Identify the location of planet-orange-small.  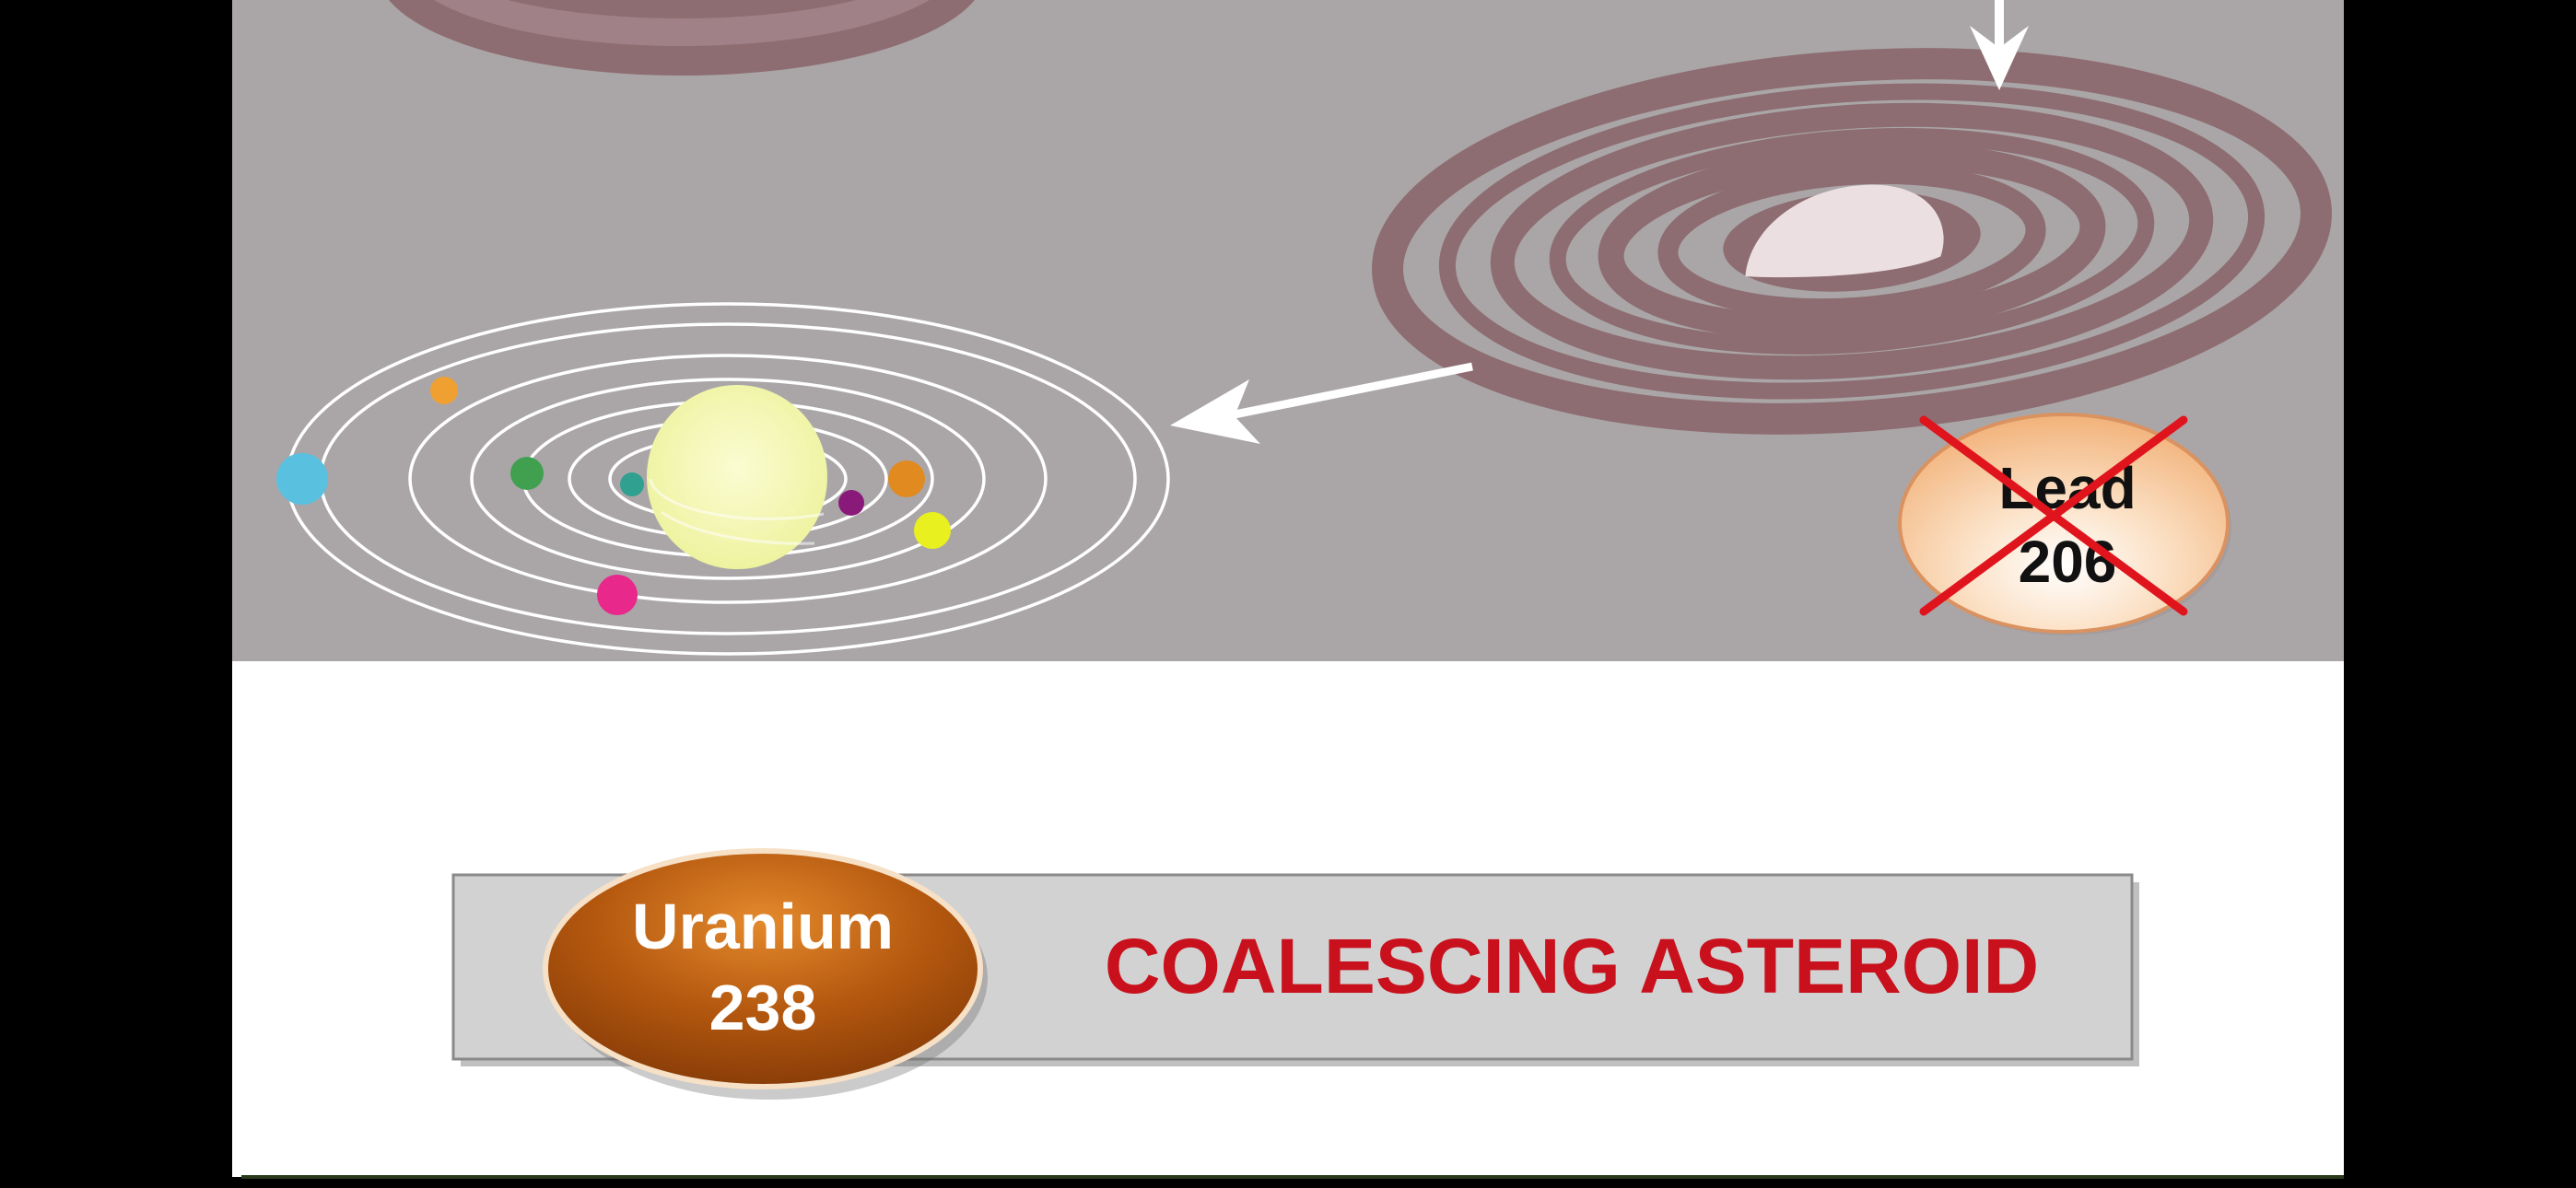
(444, 390).